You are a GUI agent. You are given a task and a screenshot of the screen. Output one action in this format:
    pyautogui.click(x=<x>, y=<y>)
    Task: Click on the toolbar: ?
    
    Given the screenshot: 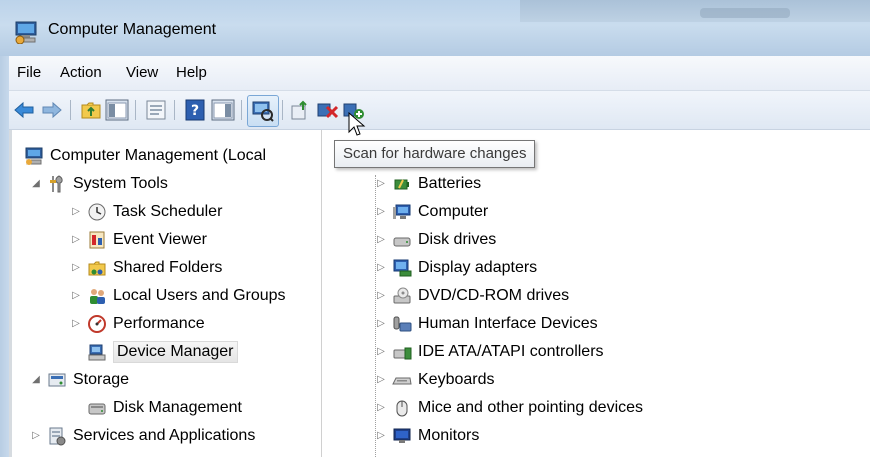 What is the action you would take?
    pyautogui.click(x=439, y=110)
    